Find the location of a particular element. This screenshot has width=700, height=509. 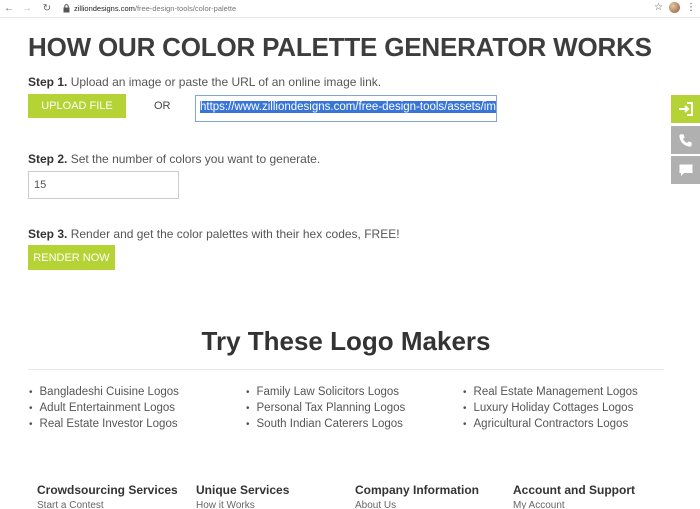

star-icon: ☆ is located at coordinates (658, 7).